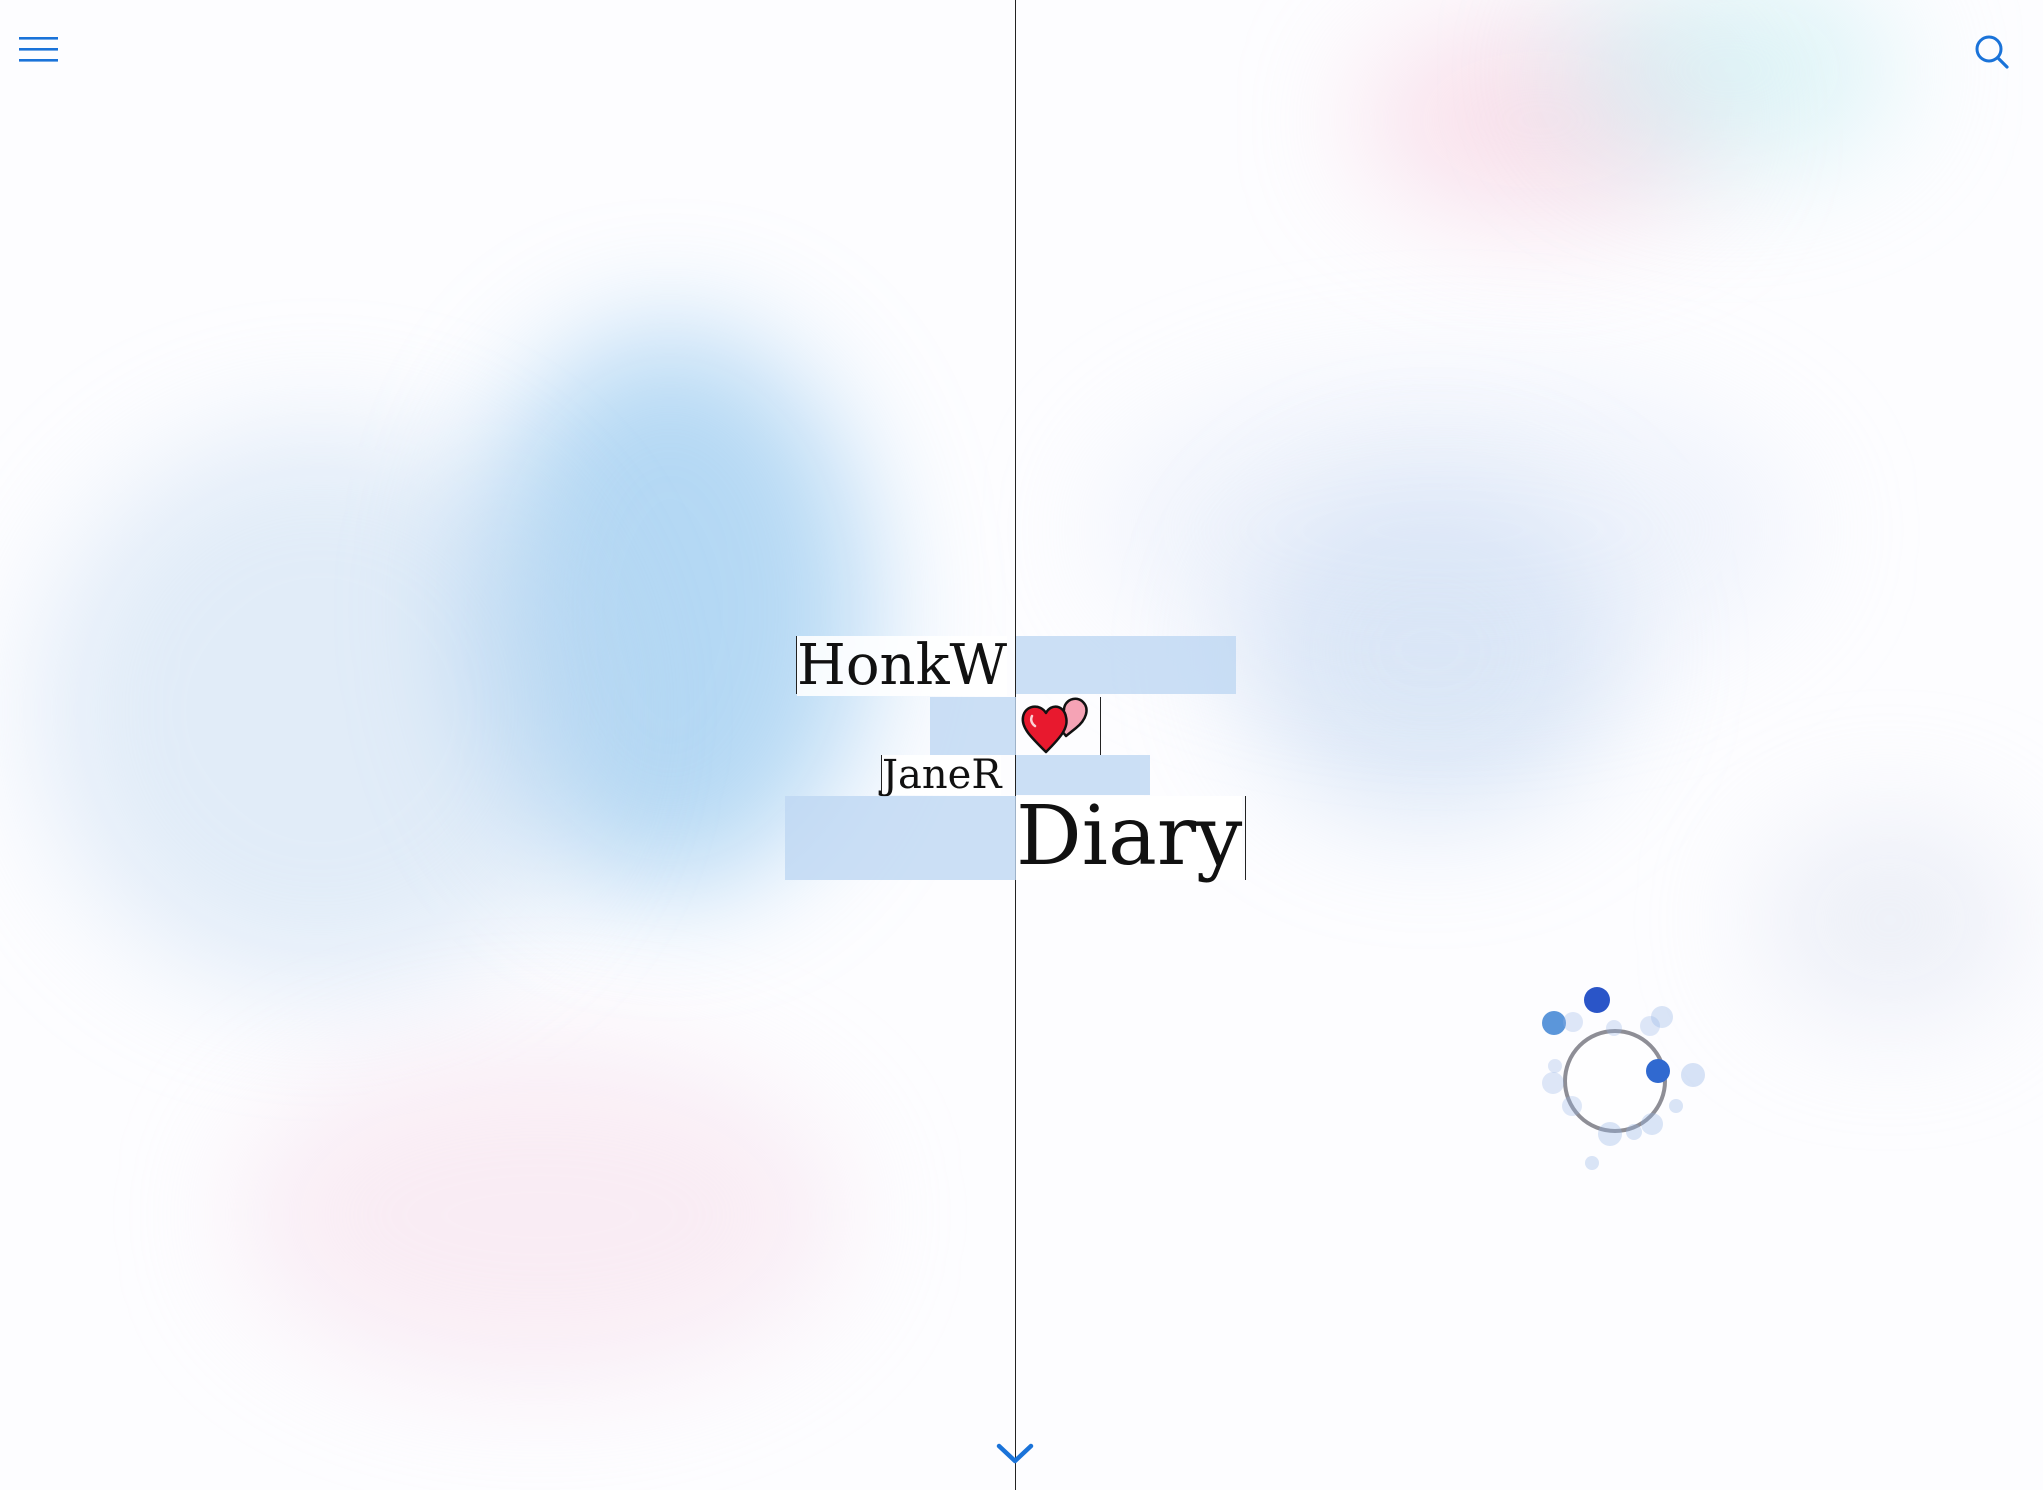  I want to click on diary-title: Diary, so click(1129, 836).